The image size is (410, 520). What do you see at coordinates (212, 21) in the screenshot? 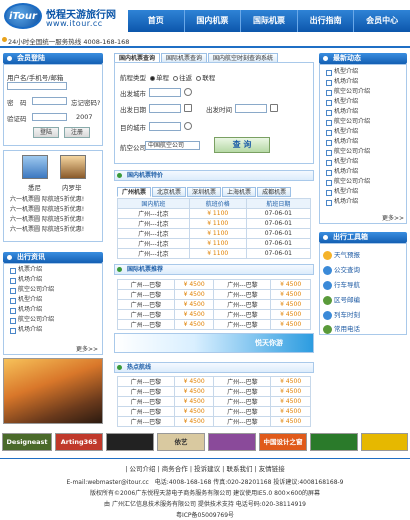
I see `nav-domestic-tickets: 国内机票` at bounding box center [212, 21].